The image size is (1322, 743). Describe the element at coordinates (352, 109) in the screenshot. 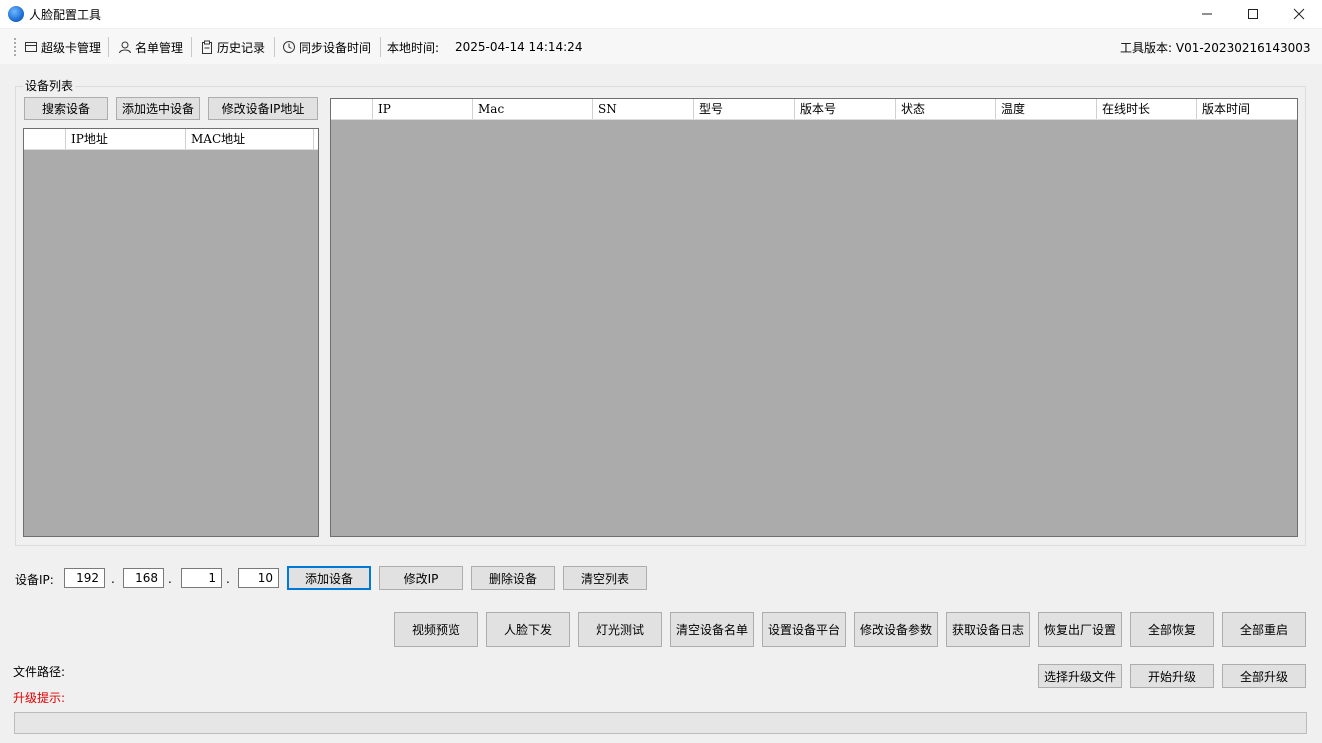

I see `device-table-header-cell` at that location.